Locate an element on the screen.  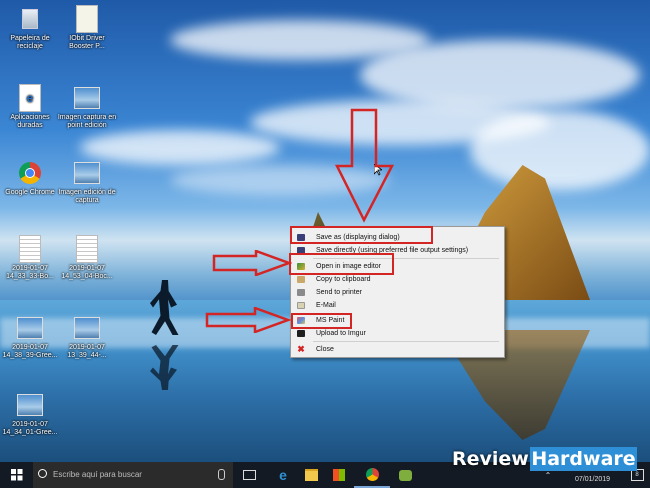
greenshot-icon is located at coordinates (405, 475).